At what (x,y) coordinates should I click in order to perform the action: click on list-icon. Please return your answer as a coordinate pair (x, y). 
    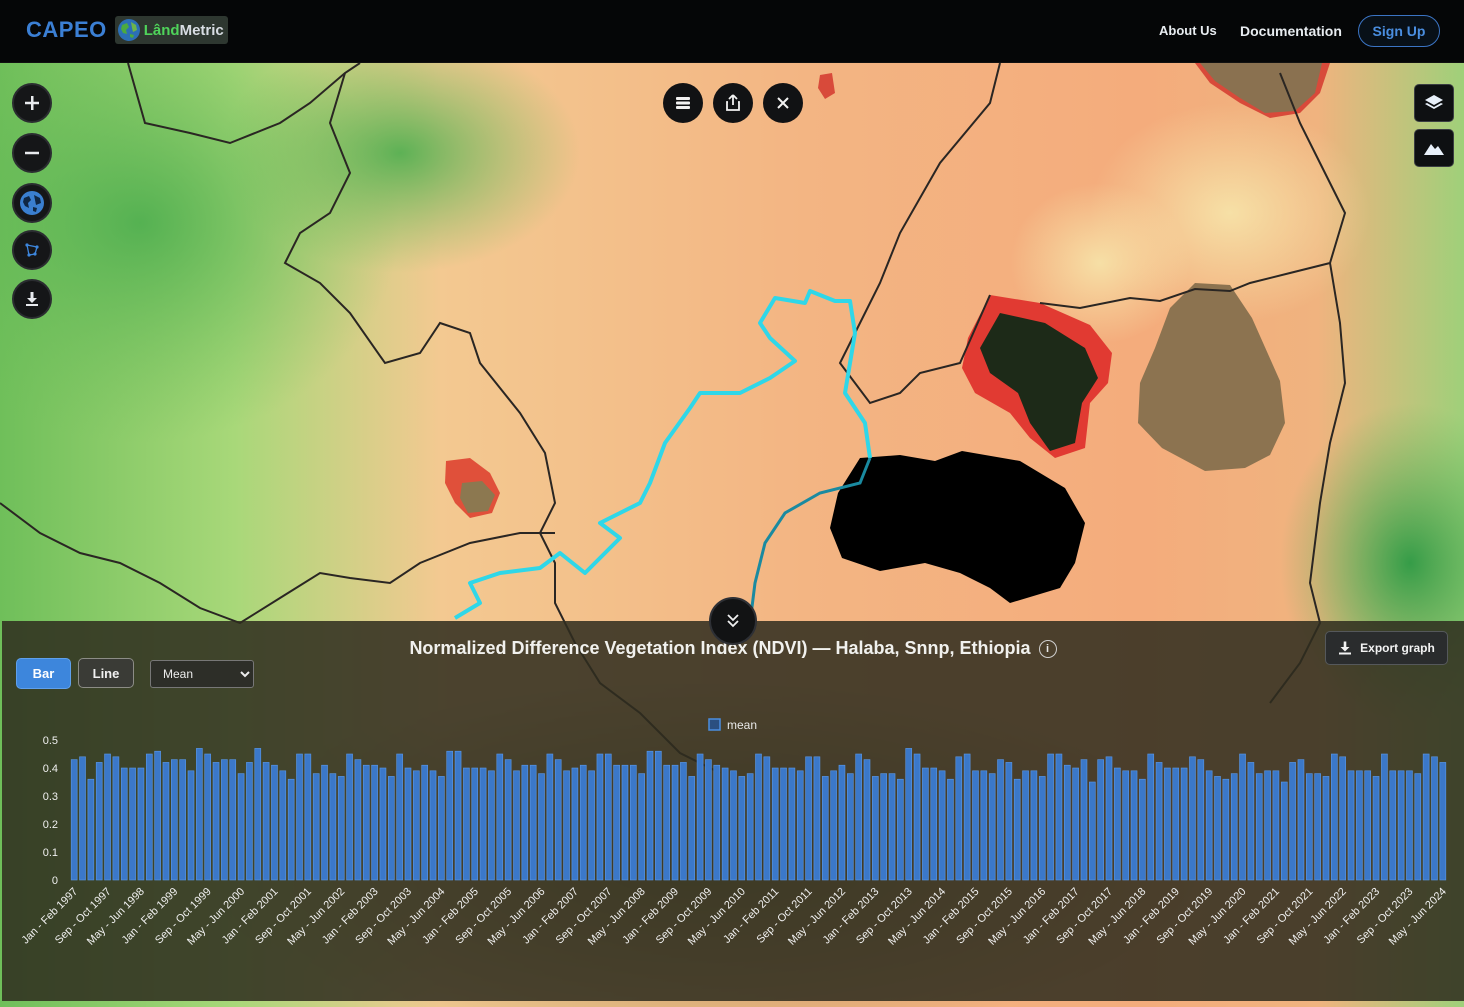
    Looking at the image, I should click on (683, 103).